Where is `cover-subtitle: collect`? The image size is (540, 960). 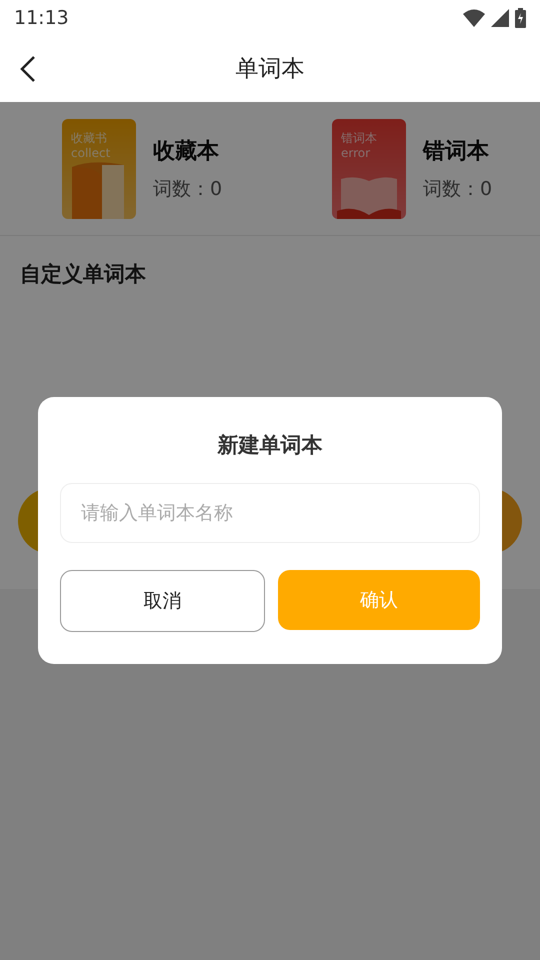 cover-subtitle: collect is located at coordinates (91, 153).